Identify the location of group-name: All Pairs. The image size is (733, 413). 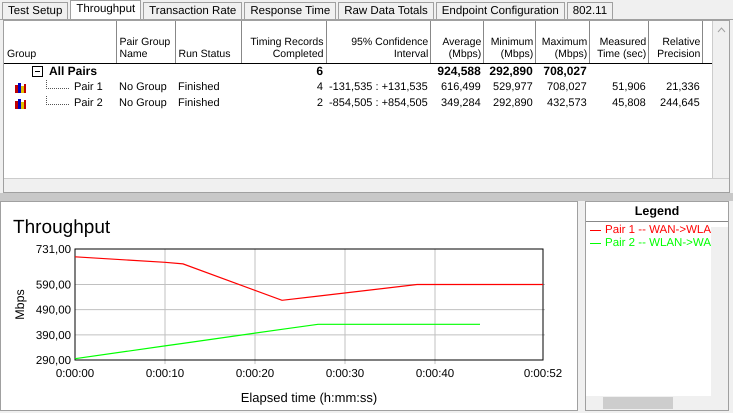
(73, 71).